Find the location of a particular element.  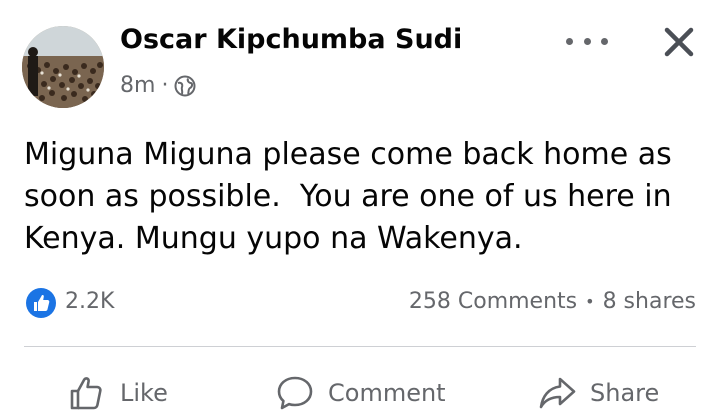

share-button: Share is located at coordinates (598, 393).